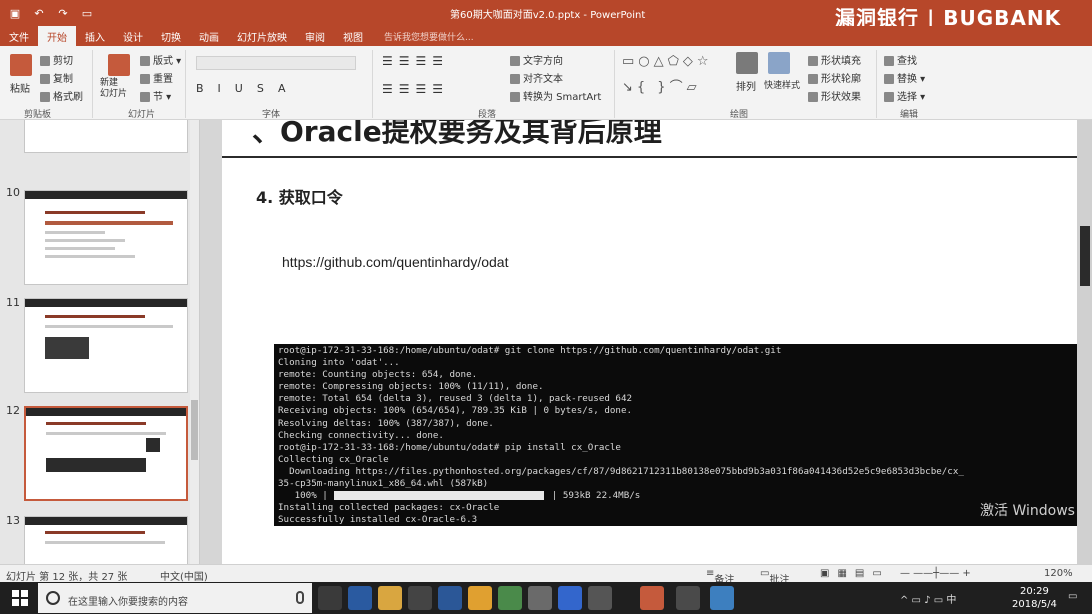 The image size is (1092, 614). What do you see at coordinates (652, 598) in the screenshot?
I see `powerpoint-taskbar-icon` at bounding box center [652, 598].